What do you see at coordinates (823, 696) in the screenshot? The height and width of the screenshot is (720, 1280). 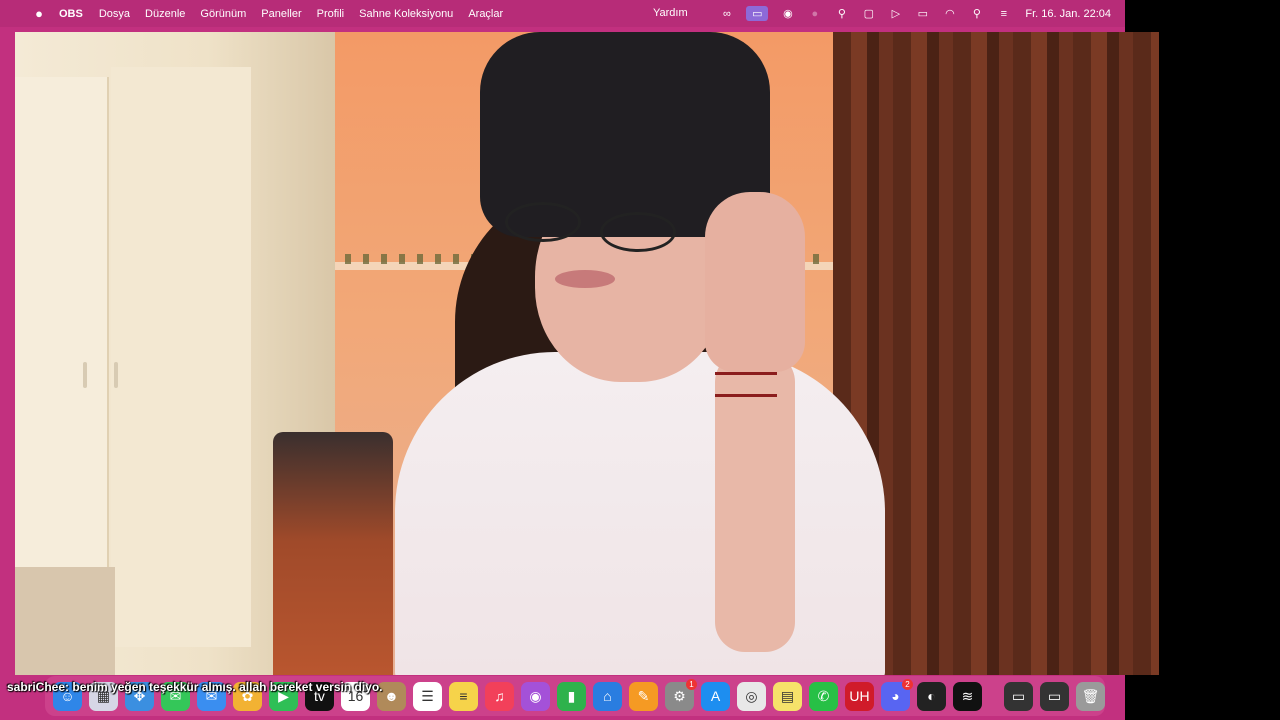 I see `whatsapp-icon: ✆` at bounding box center [823, 696].